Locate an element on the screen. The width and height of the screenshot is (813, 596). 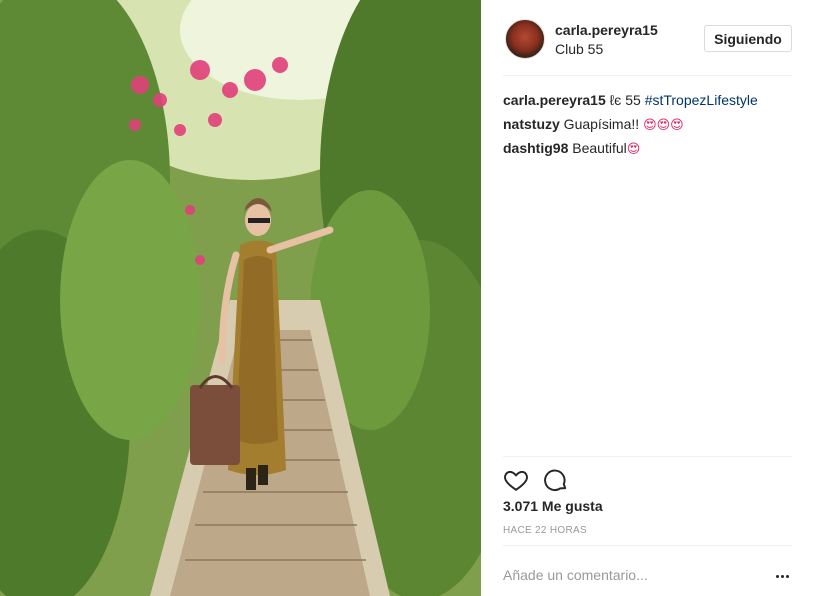
comment-text: ℓє 55 is located at coordinates (625, 100).